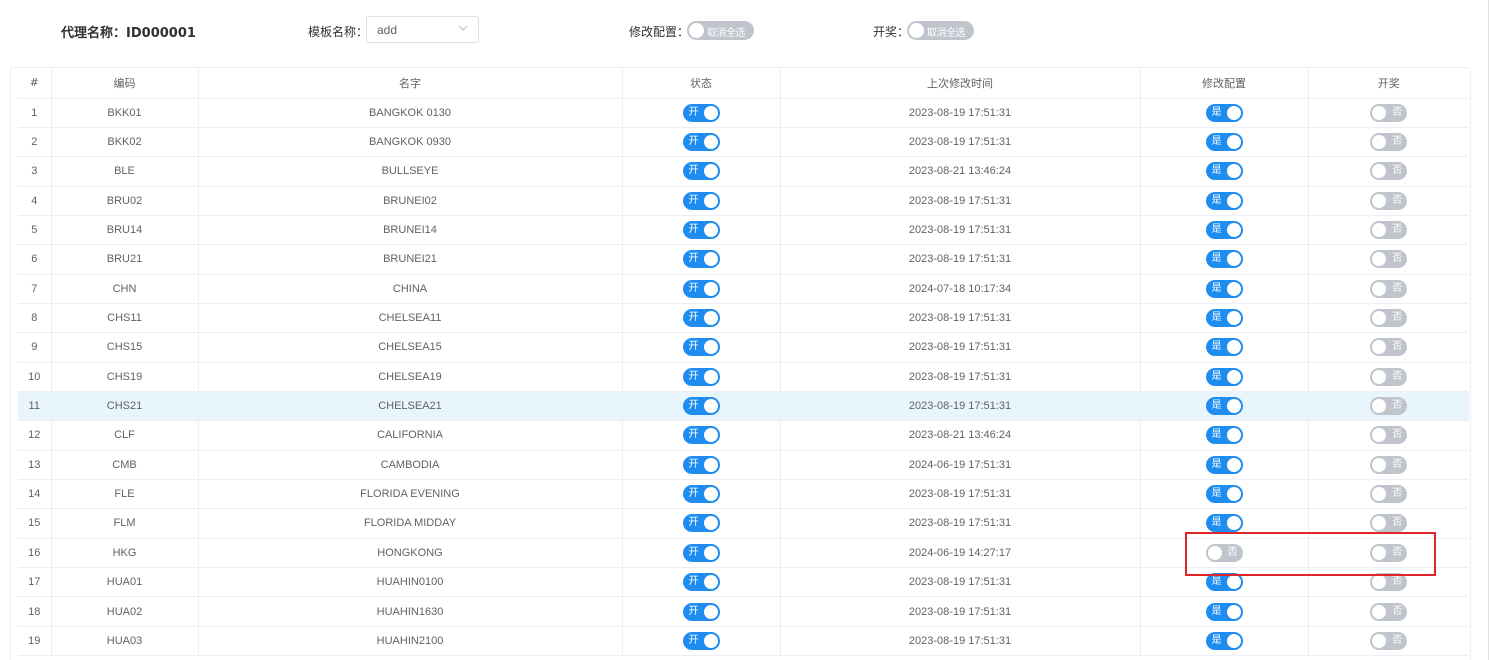  What do you see at coordinates (1488, 330) in the screenshot?
I see `window-edge-divider` at bounding box center [1488, 330].